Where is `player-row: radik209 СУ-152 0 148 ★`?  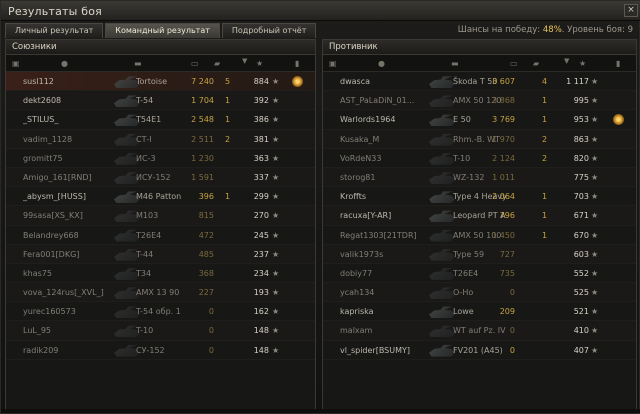
player-row: radik209 СУ-152 0 148 ★ is located at coordinates (160, 350).